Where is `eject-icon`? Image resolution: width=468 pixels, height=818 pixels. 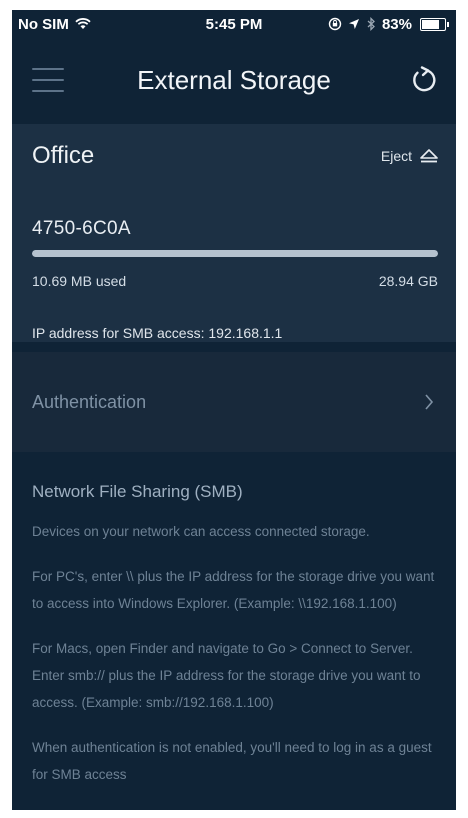 eject-icon is located at coordinates (429, 156).